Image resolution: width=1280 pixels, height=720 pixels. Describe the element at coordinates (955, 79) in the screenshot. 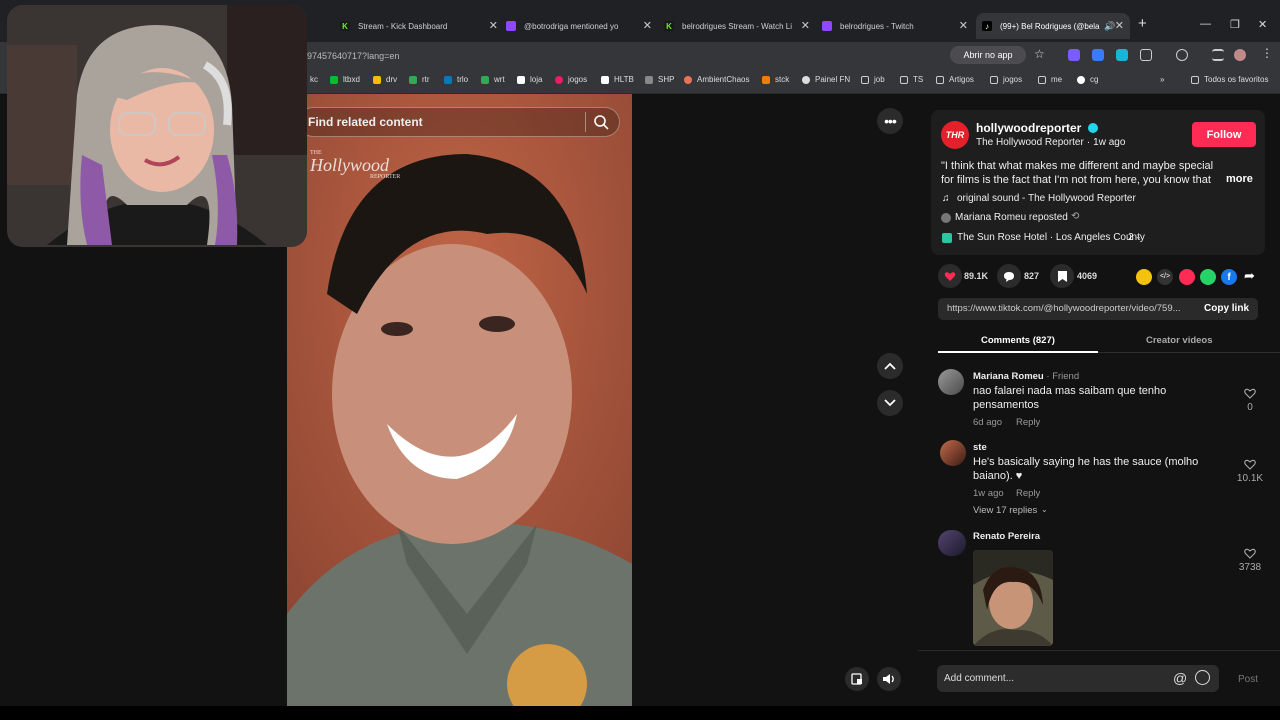

I see `bookmark-folder: Artigos` at that location.